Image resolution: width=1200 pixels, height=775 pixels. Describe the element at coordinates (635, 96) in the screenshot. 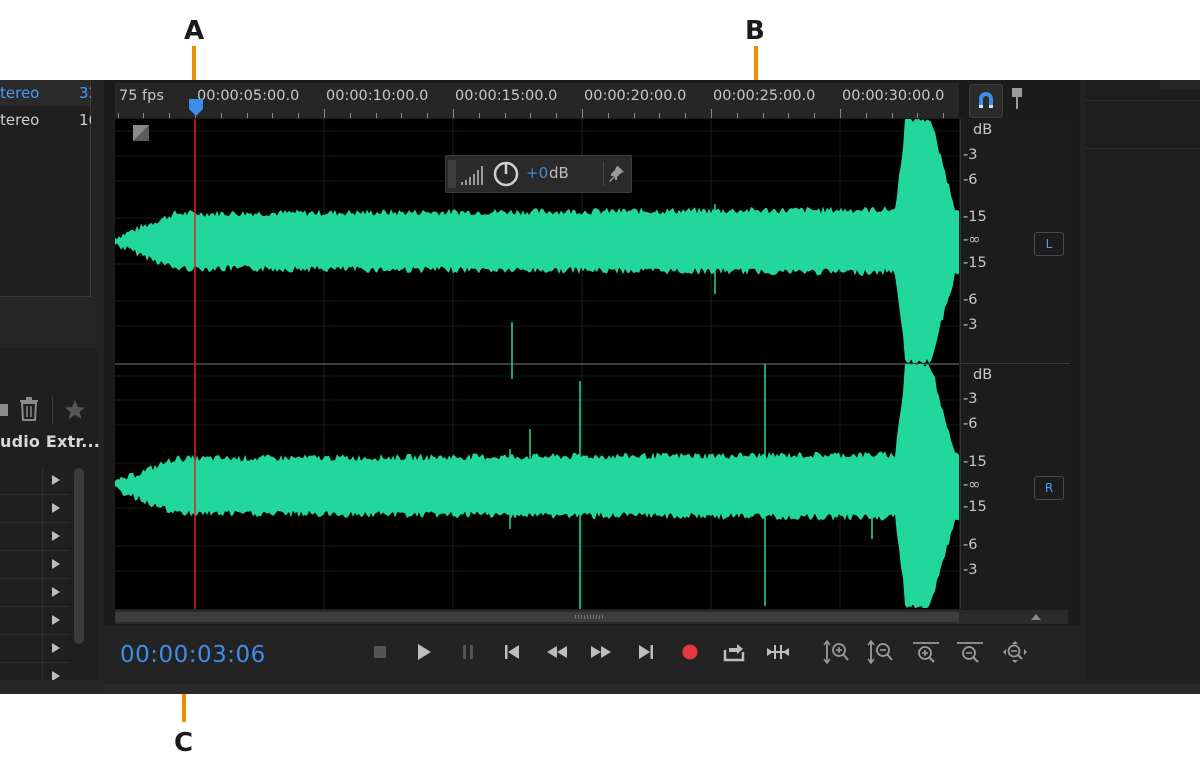

I see `time-label: 00:00:20:00.0` at that location.